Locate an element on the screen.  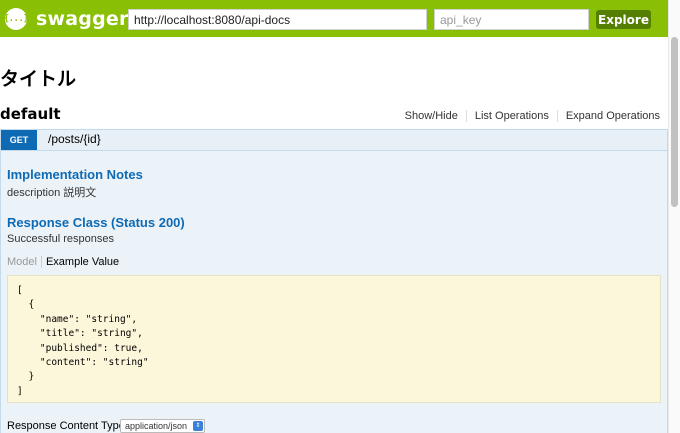
implementation-notes-heading: Implementation Notes is located at coordinates (75, 174).